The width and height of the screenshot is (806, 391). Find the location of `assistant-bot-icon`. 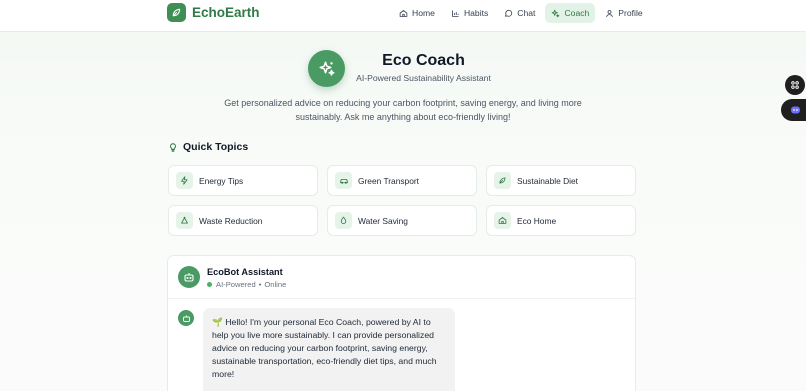

assistant-bot-icon is located at coordinates (795, 110).